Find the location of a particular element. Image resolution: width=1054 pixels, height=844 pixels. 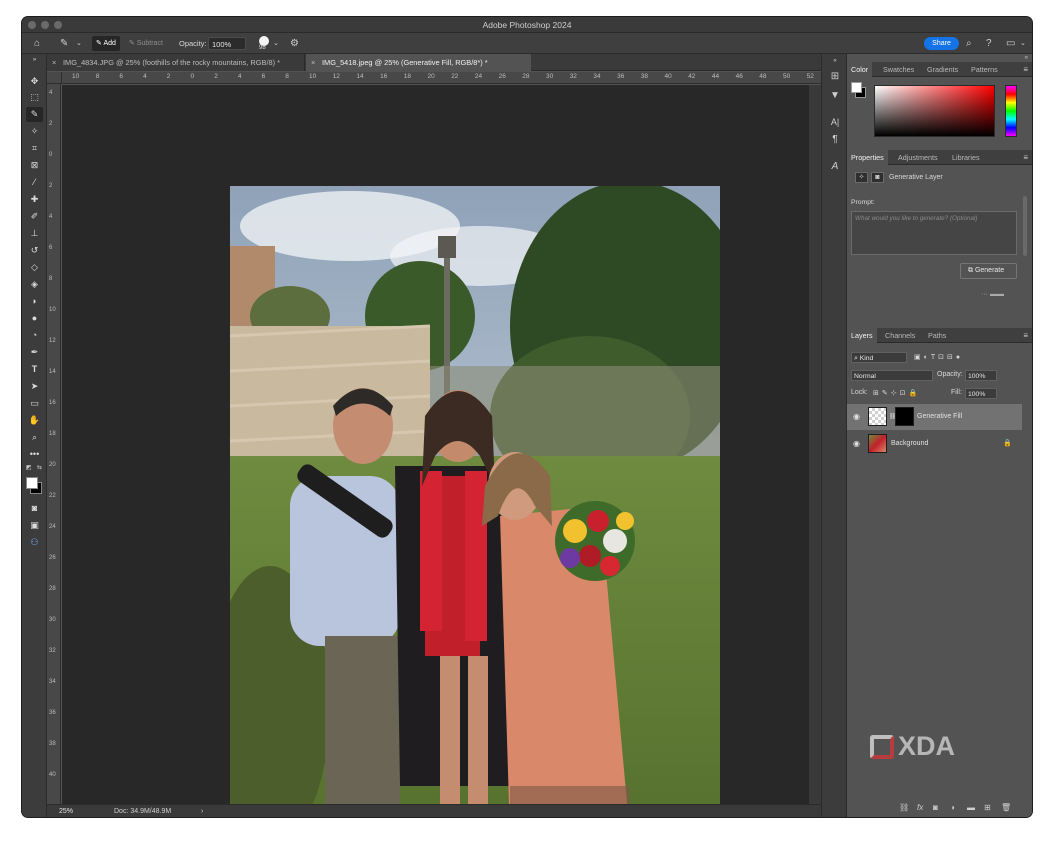

workspace-icon: ▭ is located at coordinates (1010, 43).